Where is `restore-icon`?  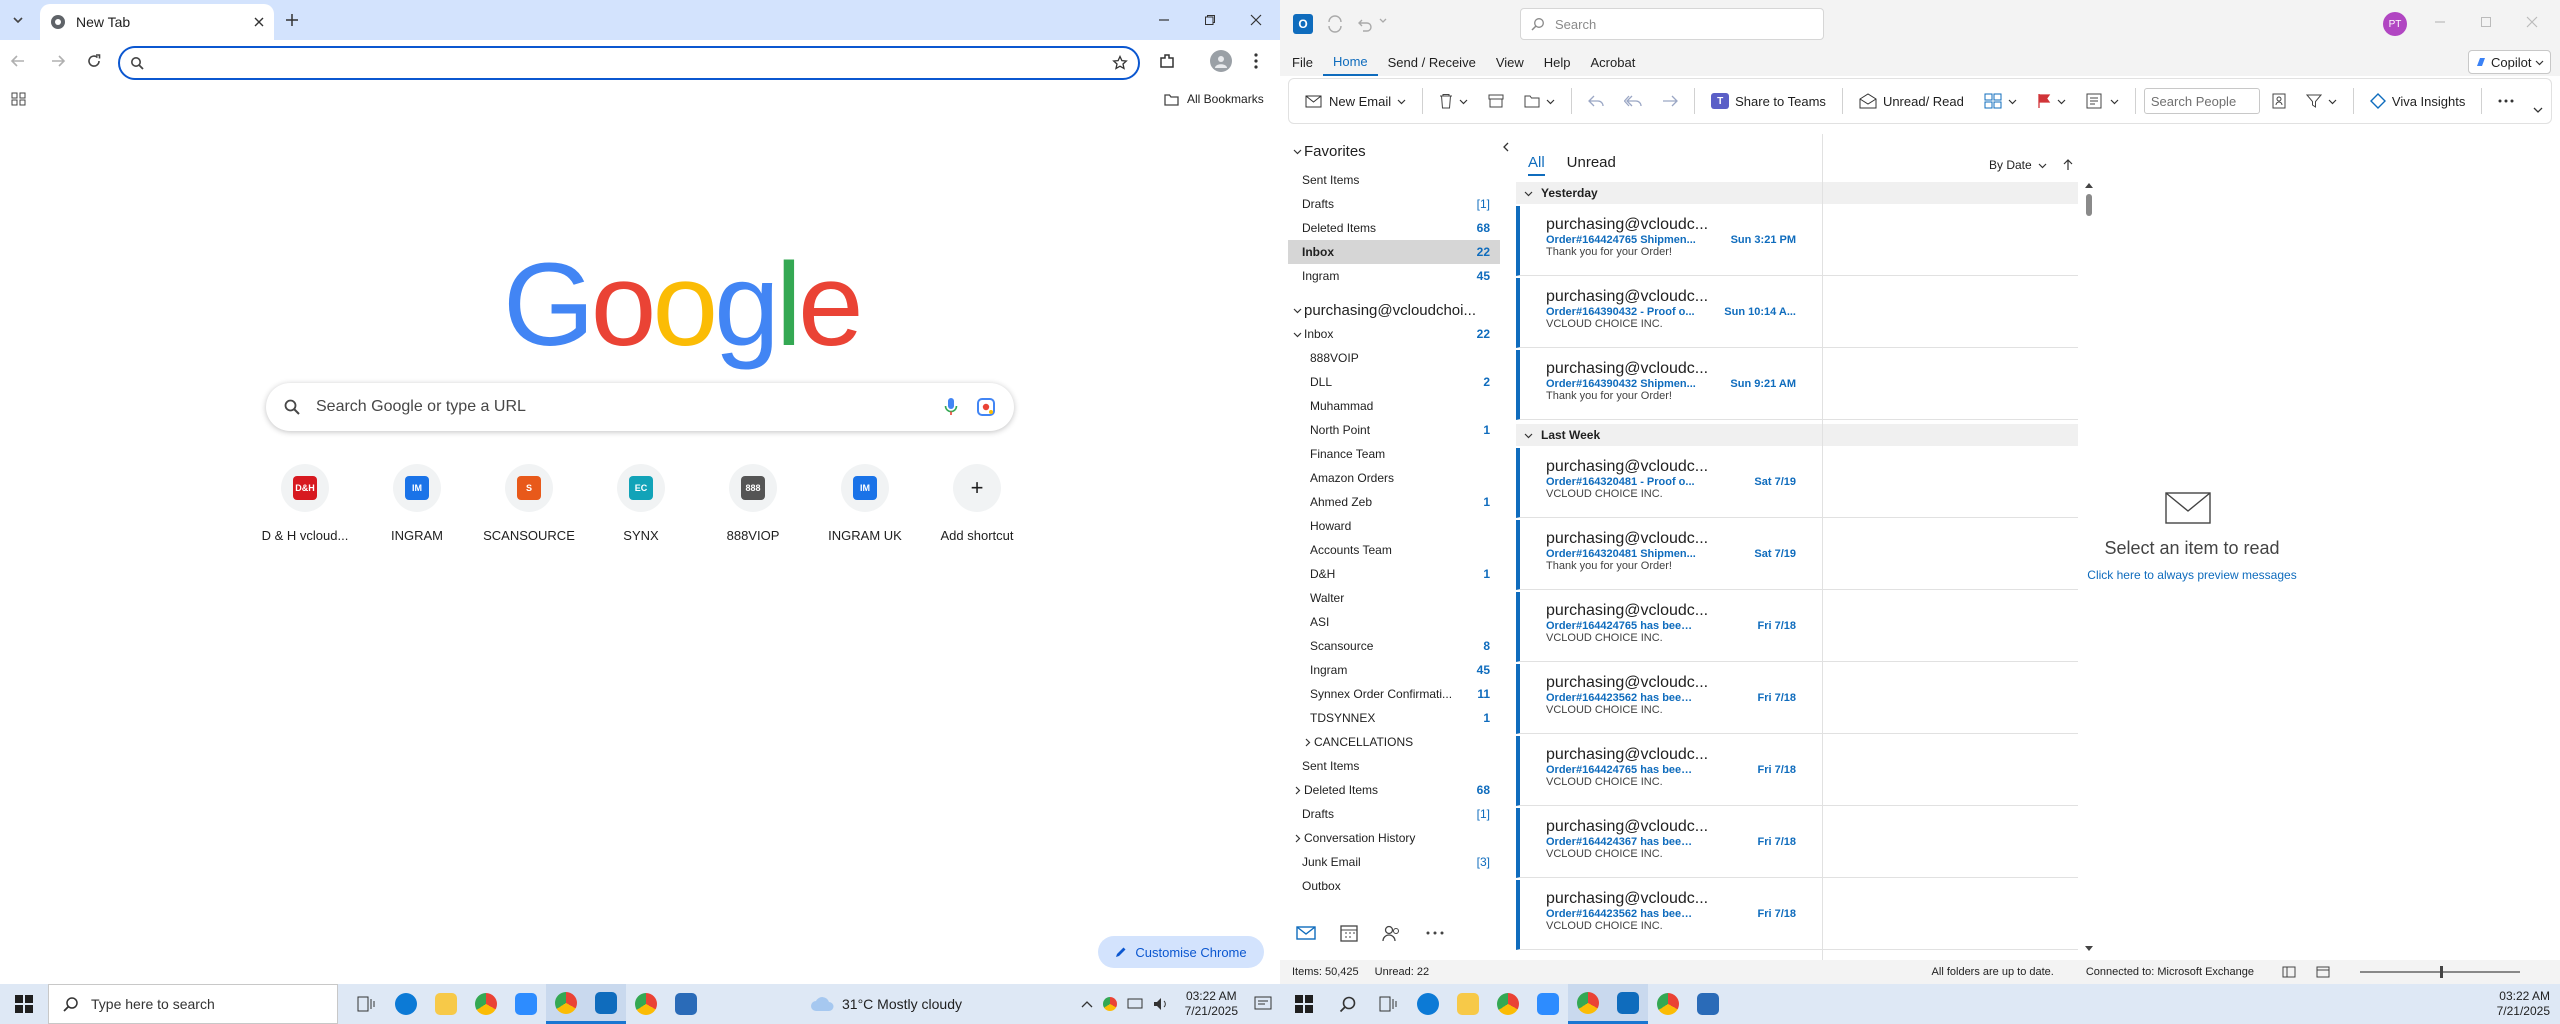 restore-icon is located at coordinates (1210, 20).